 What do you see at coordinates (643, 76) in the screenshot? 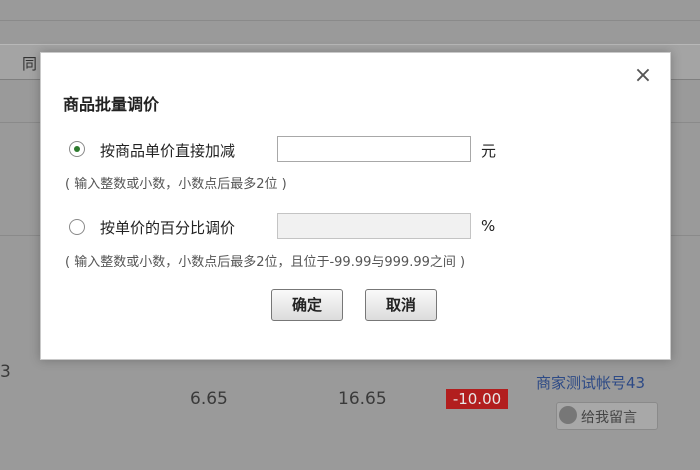
I see `close-icon: ×` at bounding box center [643, 76].